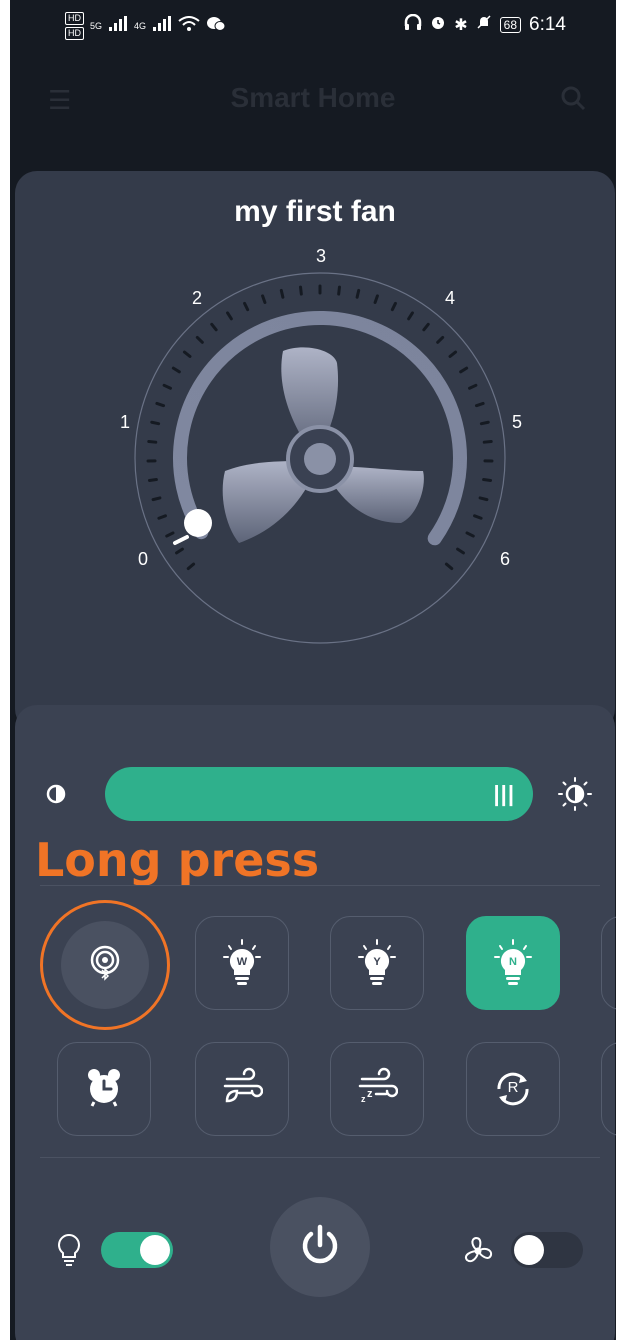 This screenshot has height=1340, width=619. What do you see at coordinates (320, 1247) in the screenshot?
I see `power-button` at bounding box center [320, 1247].